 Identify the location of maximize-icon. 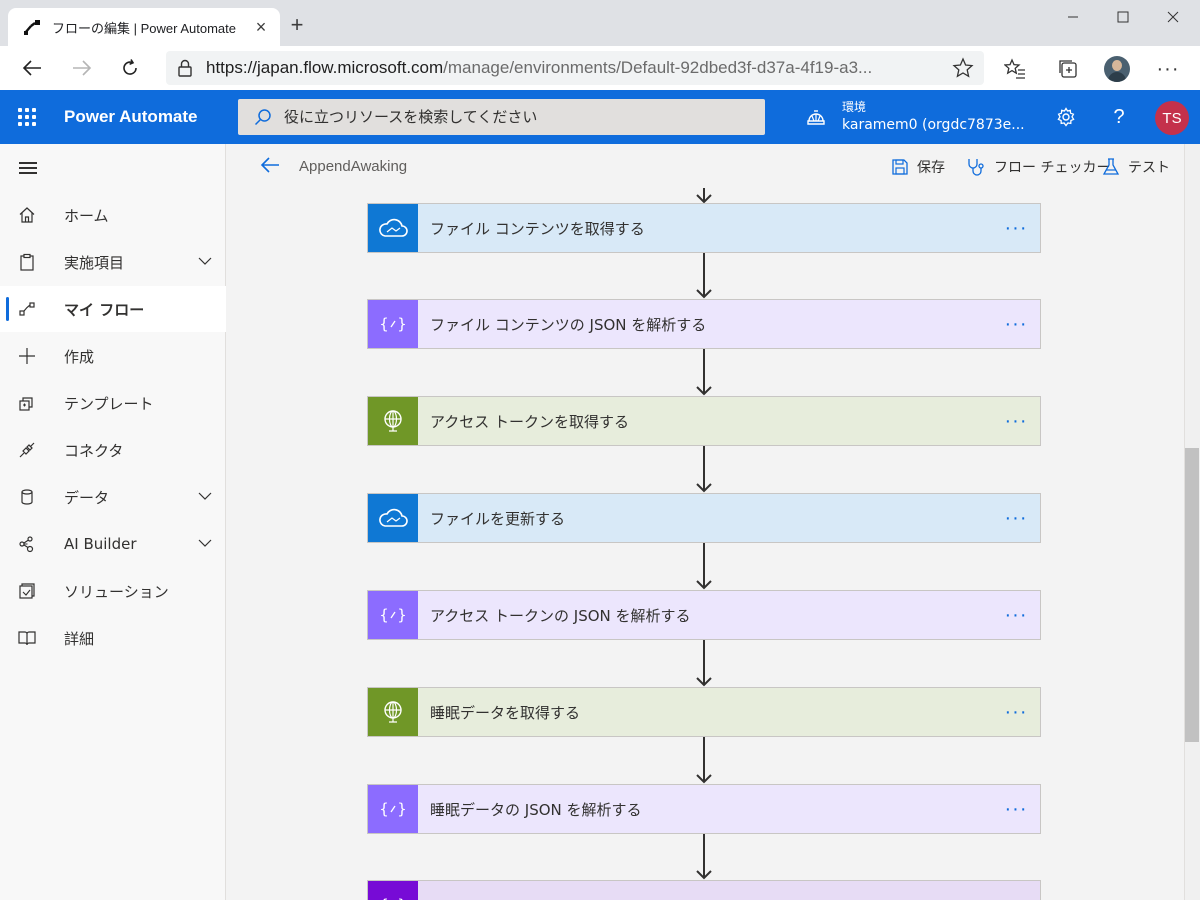
(1123, 17).